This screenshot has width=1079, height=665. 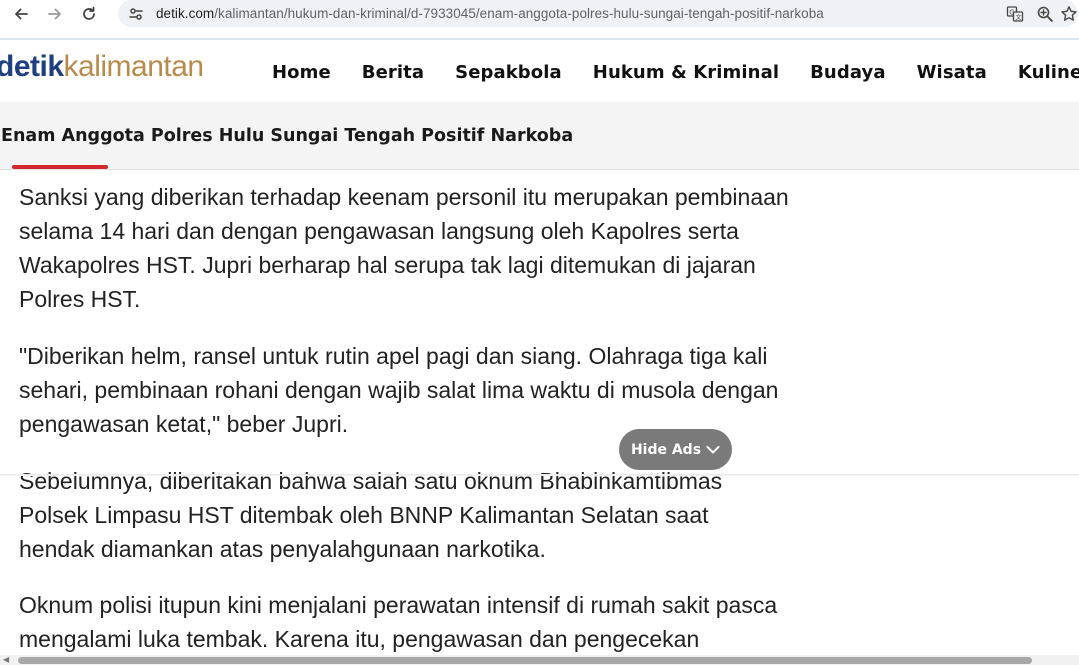 I want to click on nav-item-kuliner: Kuliner, so click(x=1048, y=72).